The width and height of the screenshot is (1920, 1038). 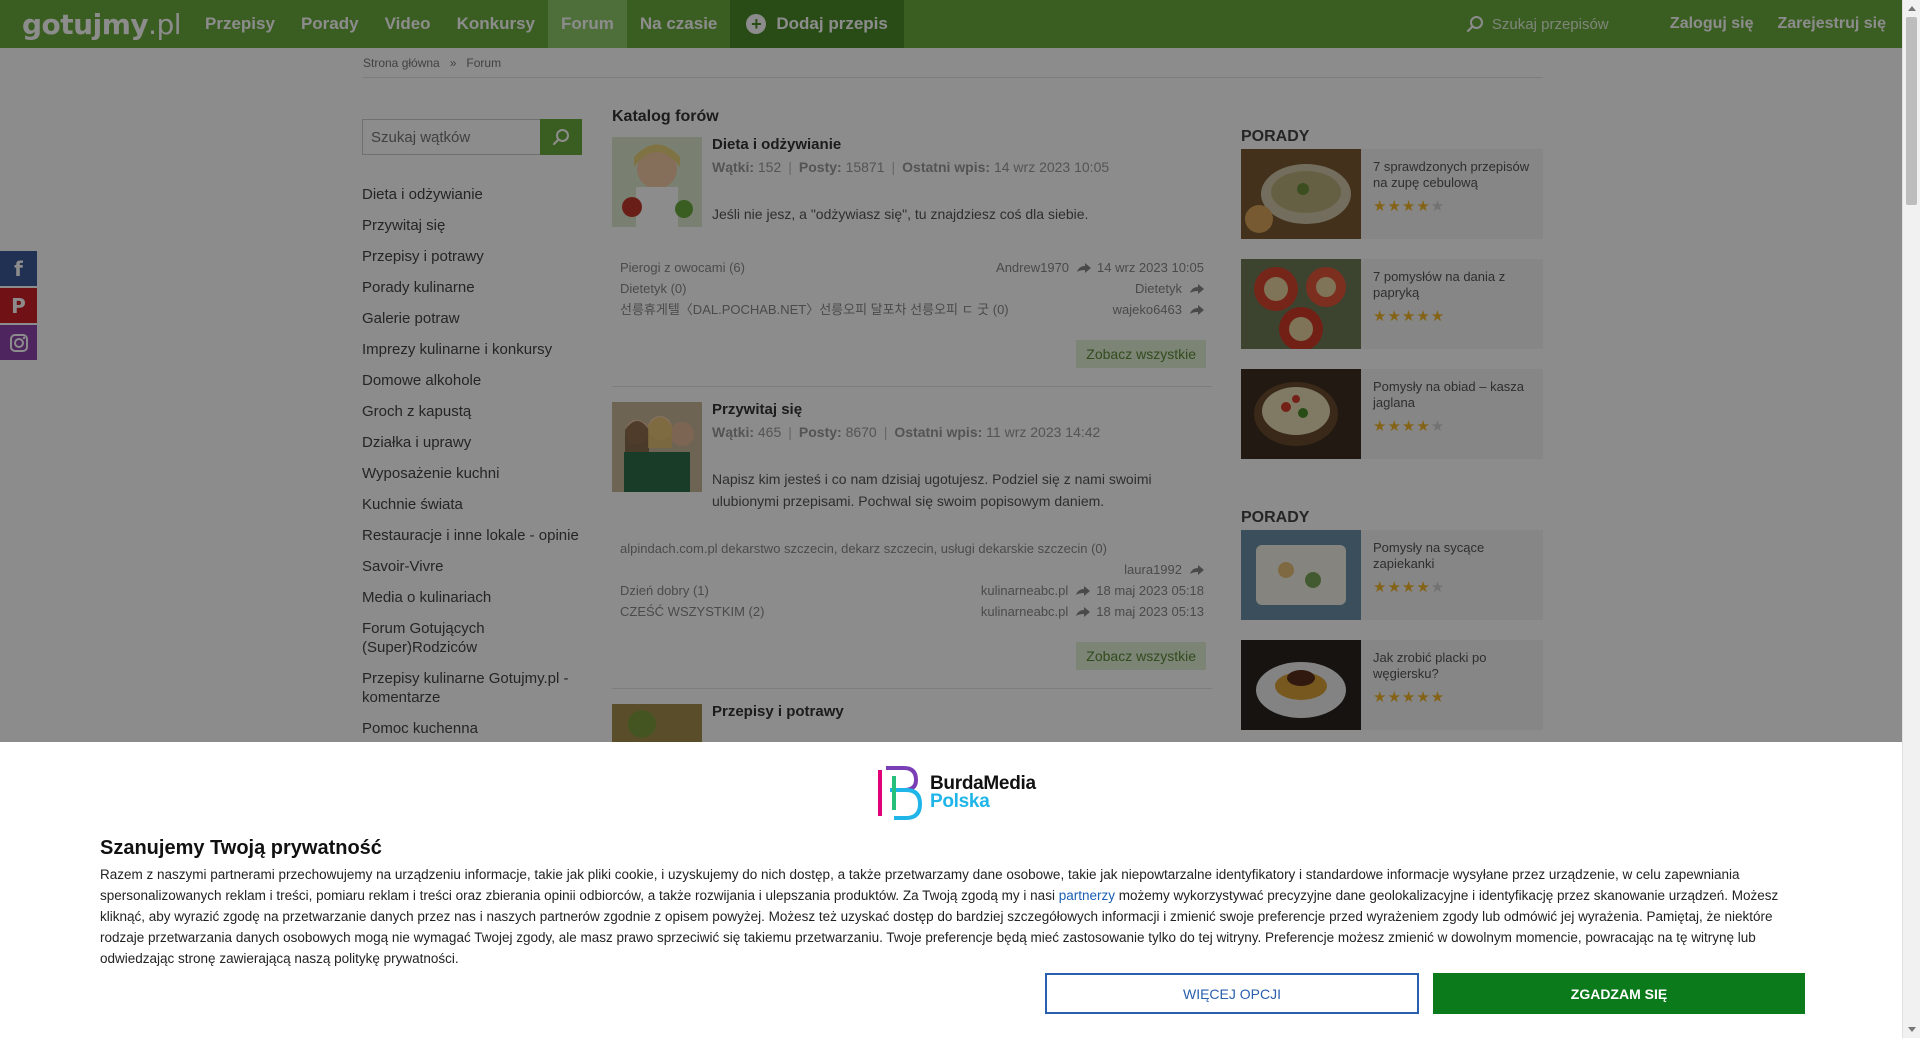 I want to click on agree-button: ZGADZAM SIĘ, so click(x=1619, y=993).